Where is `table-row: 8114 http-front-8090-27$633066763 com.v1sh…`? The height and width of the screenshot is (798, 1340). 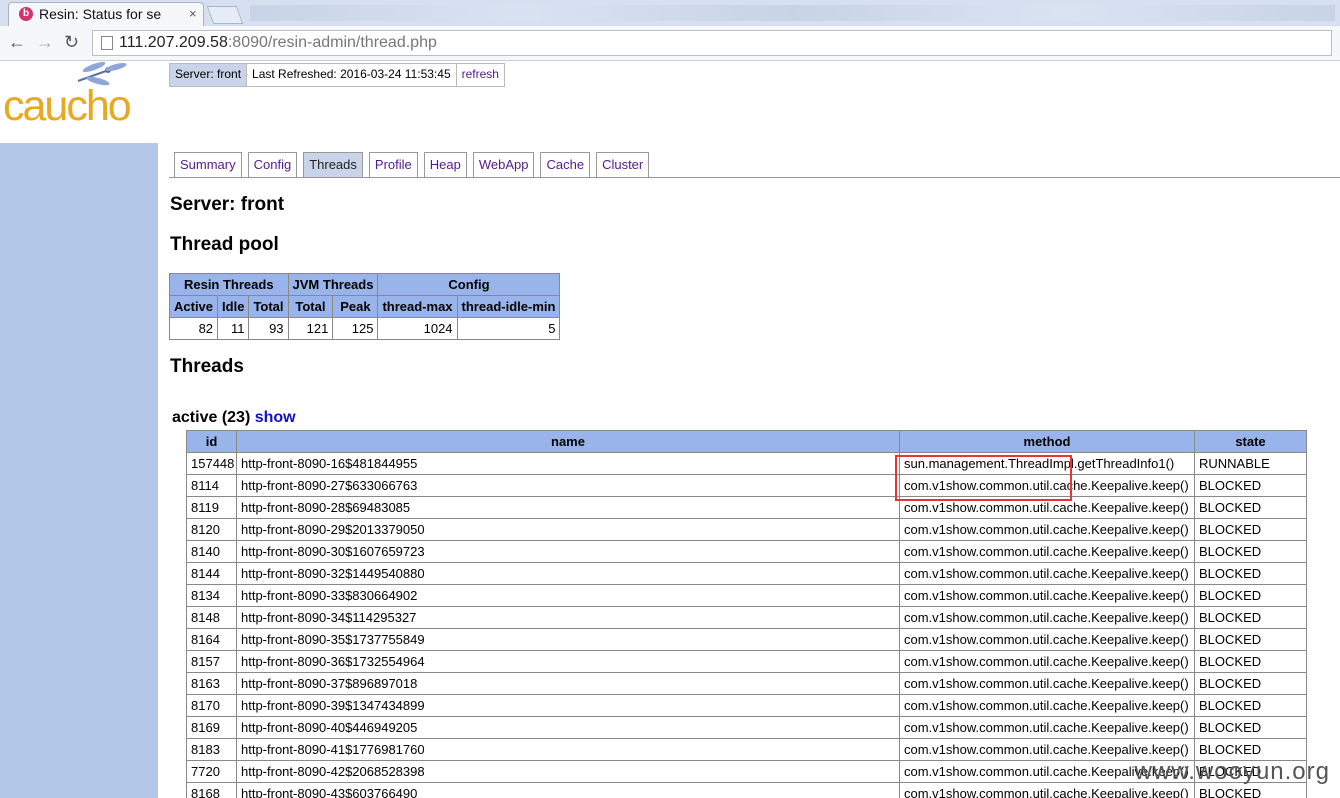
table-row: 8114 http-front-8090-27$633066763 com.v1sh… is located at coordinates (746, 485).